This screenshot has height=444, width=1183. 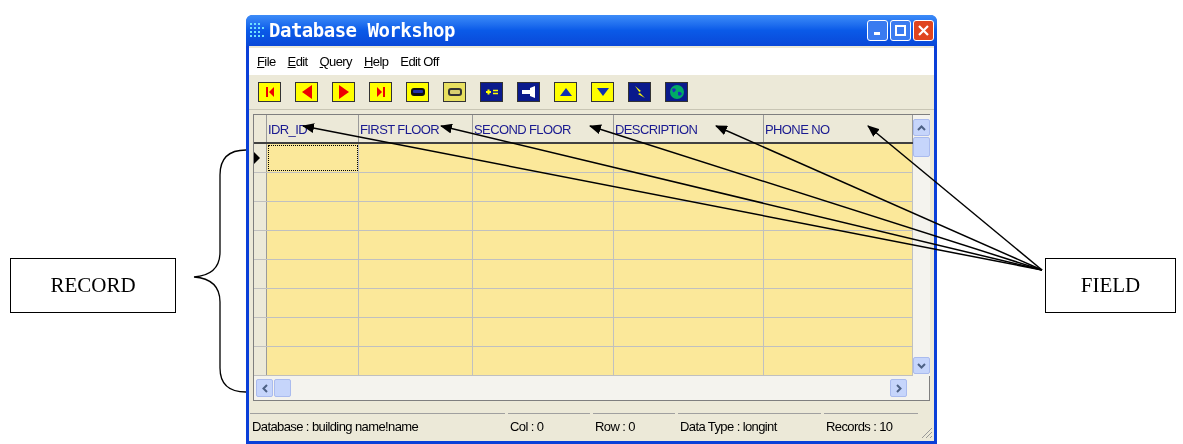 What do you see at coordinates (362, 31) in the screenshot?
I see `window-title: Database Workshop` at bounding box center [362, 31].